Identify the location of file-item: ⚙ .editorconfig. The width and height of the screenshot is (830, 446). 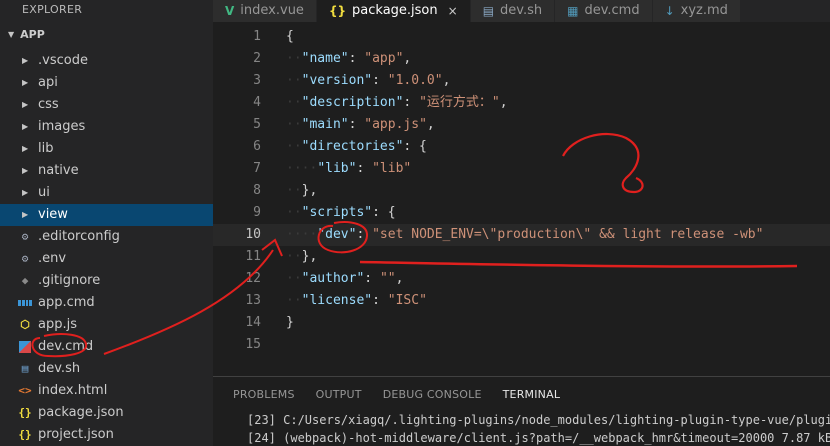
(106, 237).